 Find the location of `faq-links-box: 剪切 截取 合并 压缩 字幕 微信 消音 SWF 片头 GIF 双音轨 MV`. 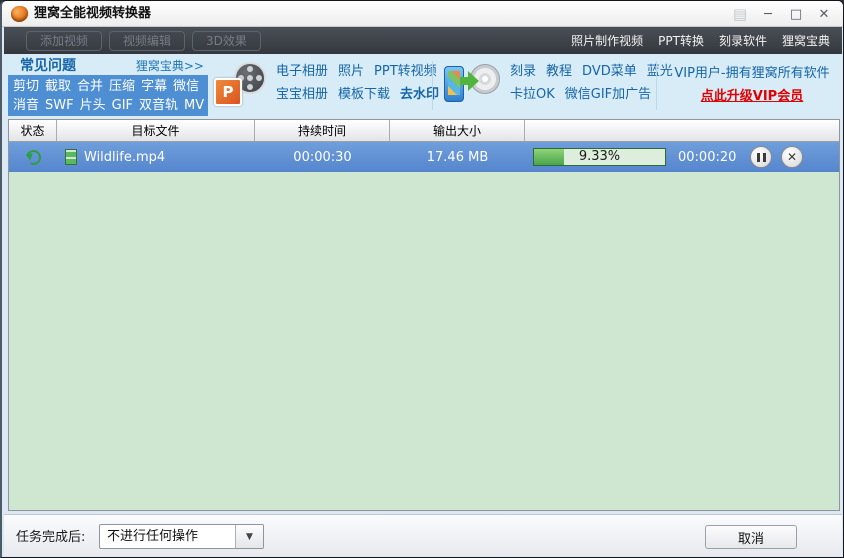

faq-links-box: 剪切 截取 合并 压缩 字幕 微信 消音 SWF 片头 GIF 双音轨 MV is located at coordinates (108, 95).